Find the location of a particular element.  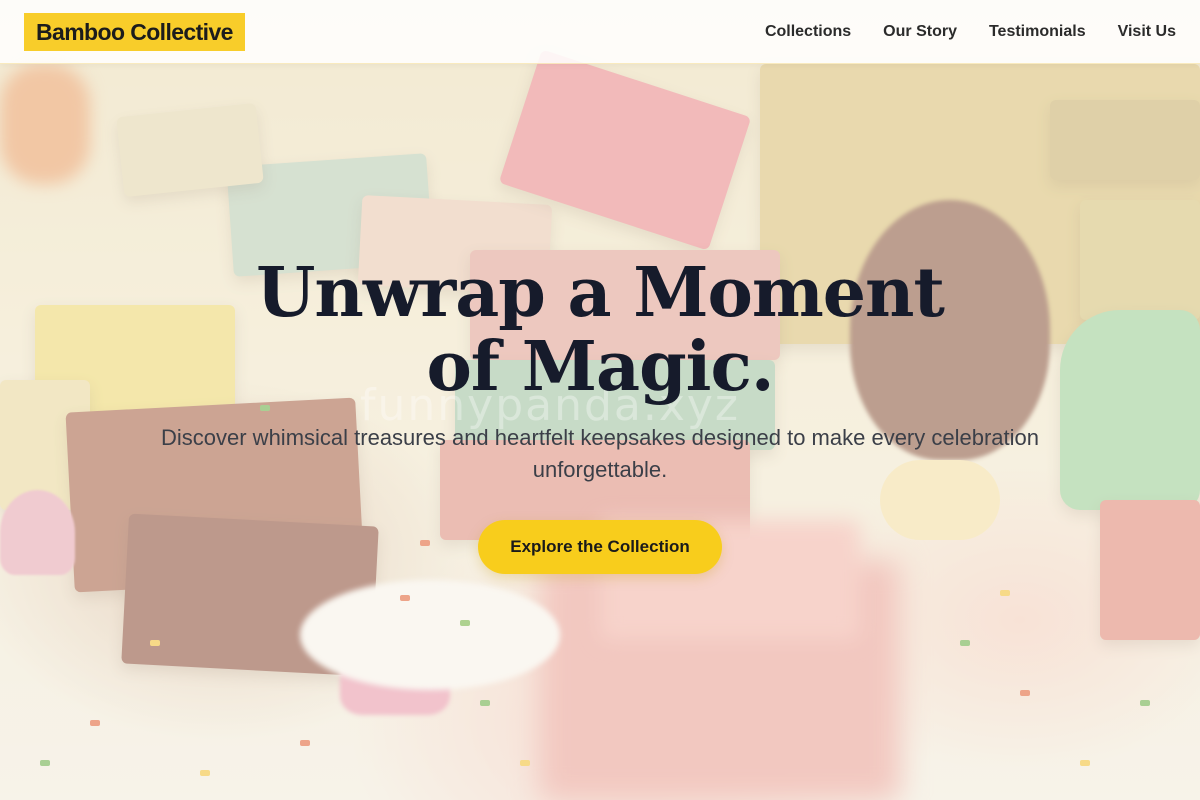

nav-link-visit-us: Visit Us is located at coordinates (1147, 32).